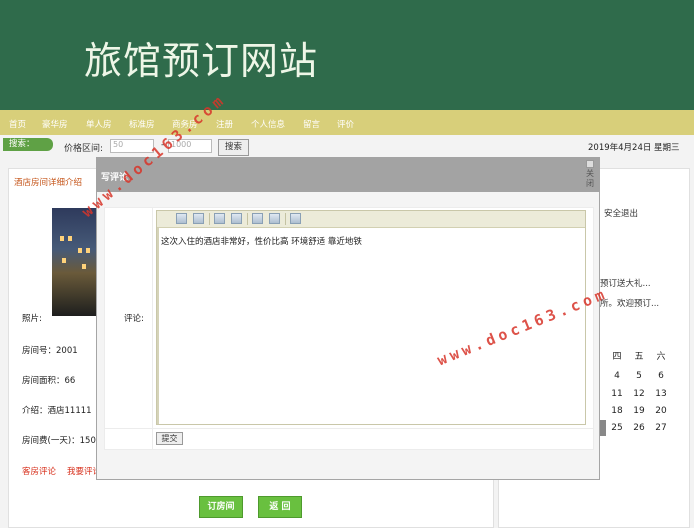  I want to click on calendar-day: 19, so click(639, 411).